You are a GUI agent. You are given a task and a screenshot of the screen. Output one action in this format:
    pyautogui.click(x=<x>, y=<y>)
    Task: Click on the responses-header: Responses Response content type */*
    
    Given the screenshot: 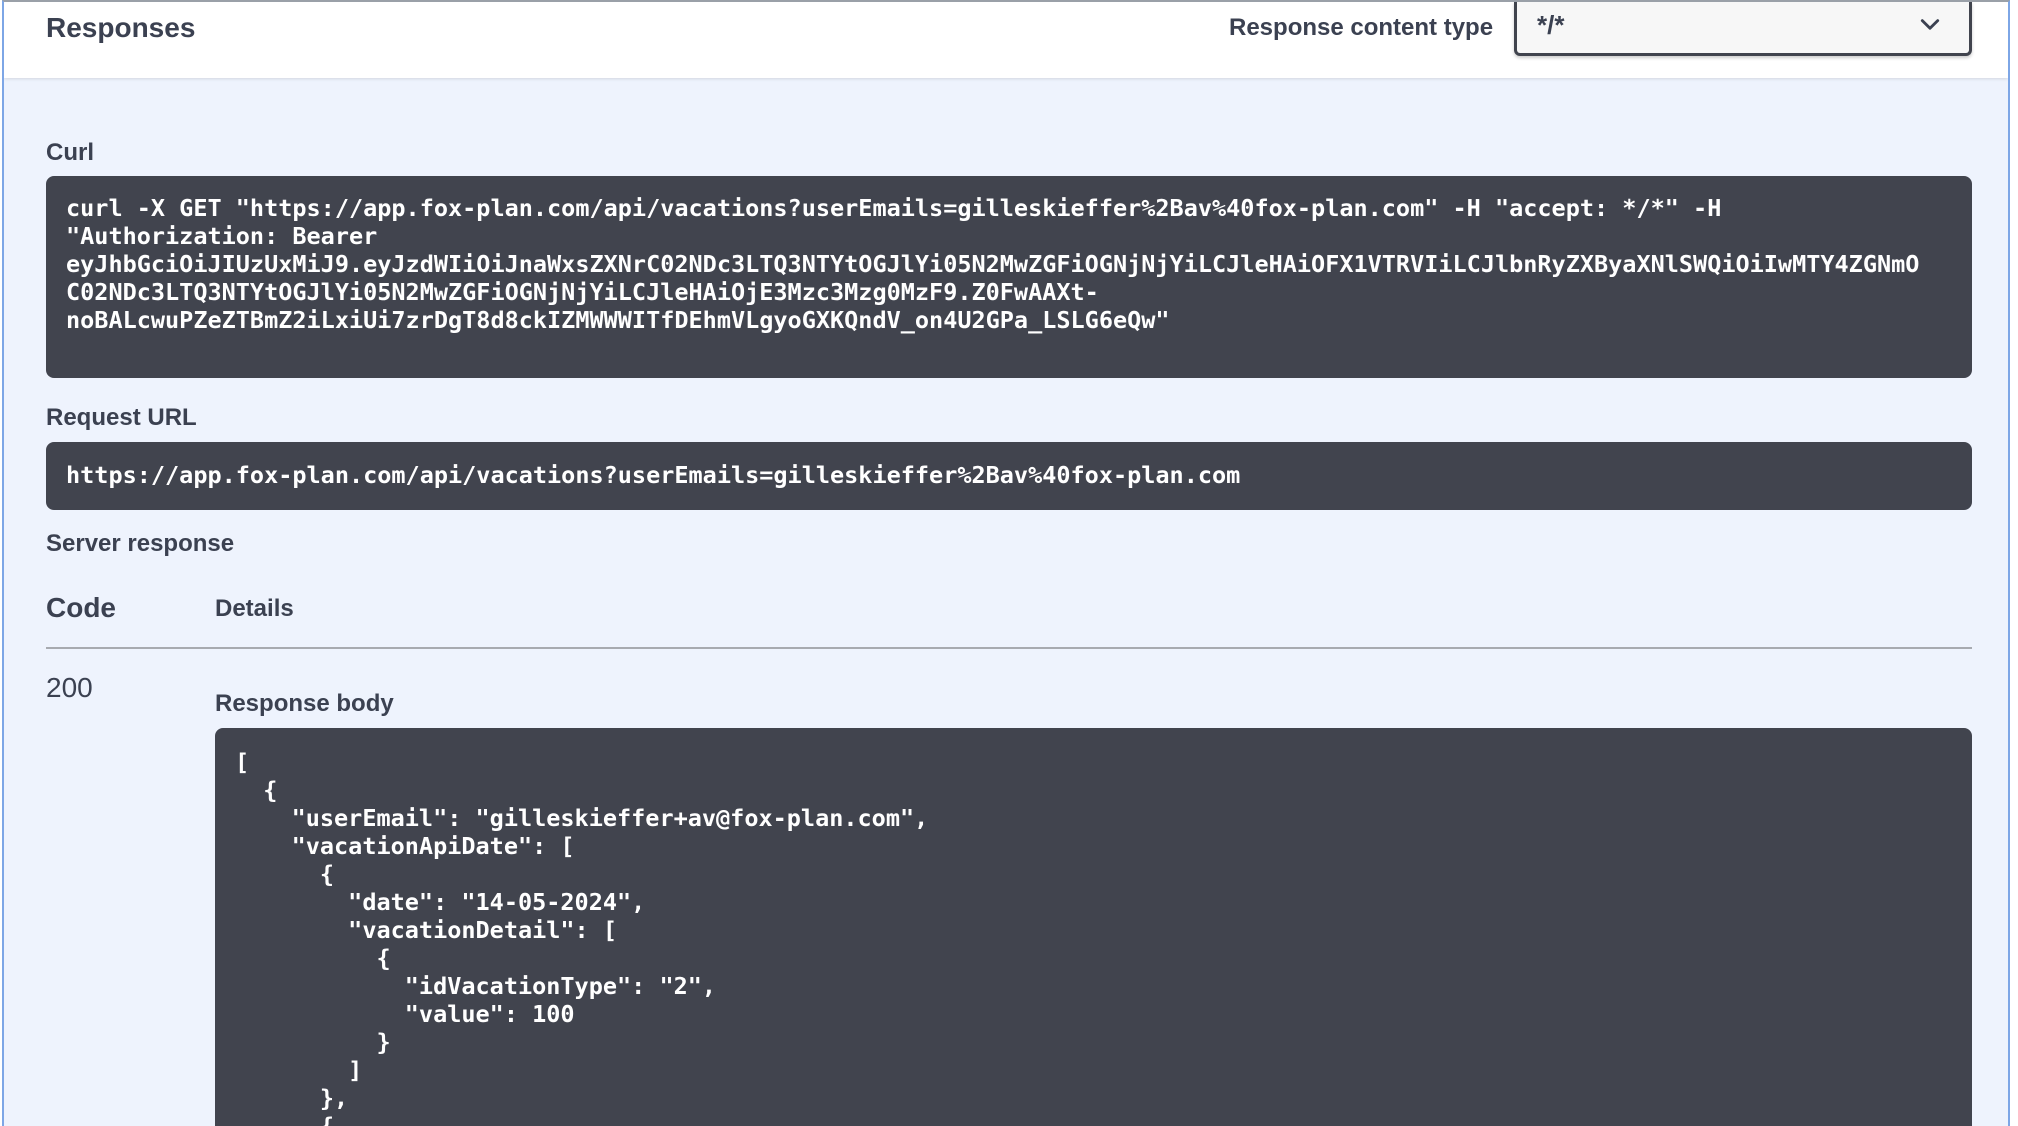 What is the action you would take?
    pyautogui.click(x=1006, y=40)
    